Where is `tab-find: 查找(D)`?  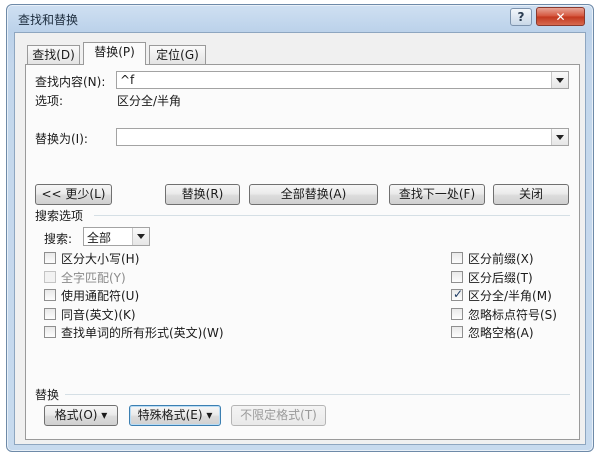 tab-find: 查找(D) is located at coordinates (53, 55).